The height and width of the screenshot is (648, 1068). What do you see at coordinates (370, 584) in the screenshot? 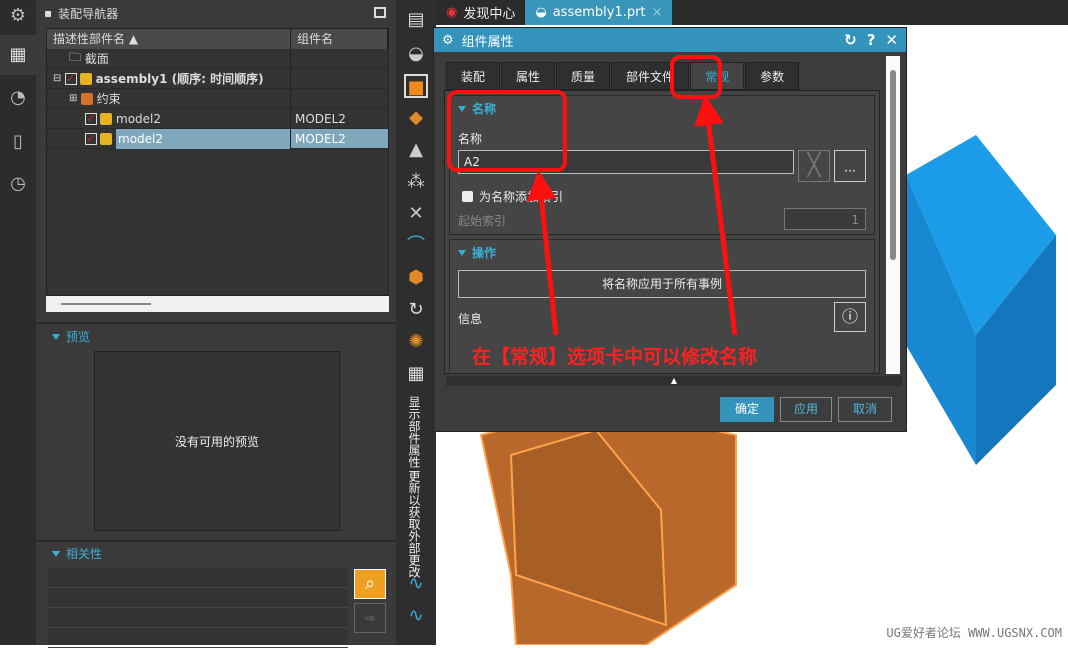
I see `search-icon: ⌕` at bounding box center [370, 584].